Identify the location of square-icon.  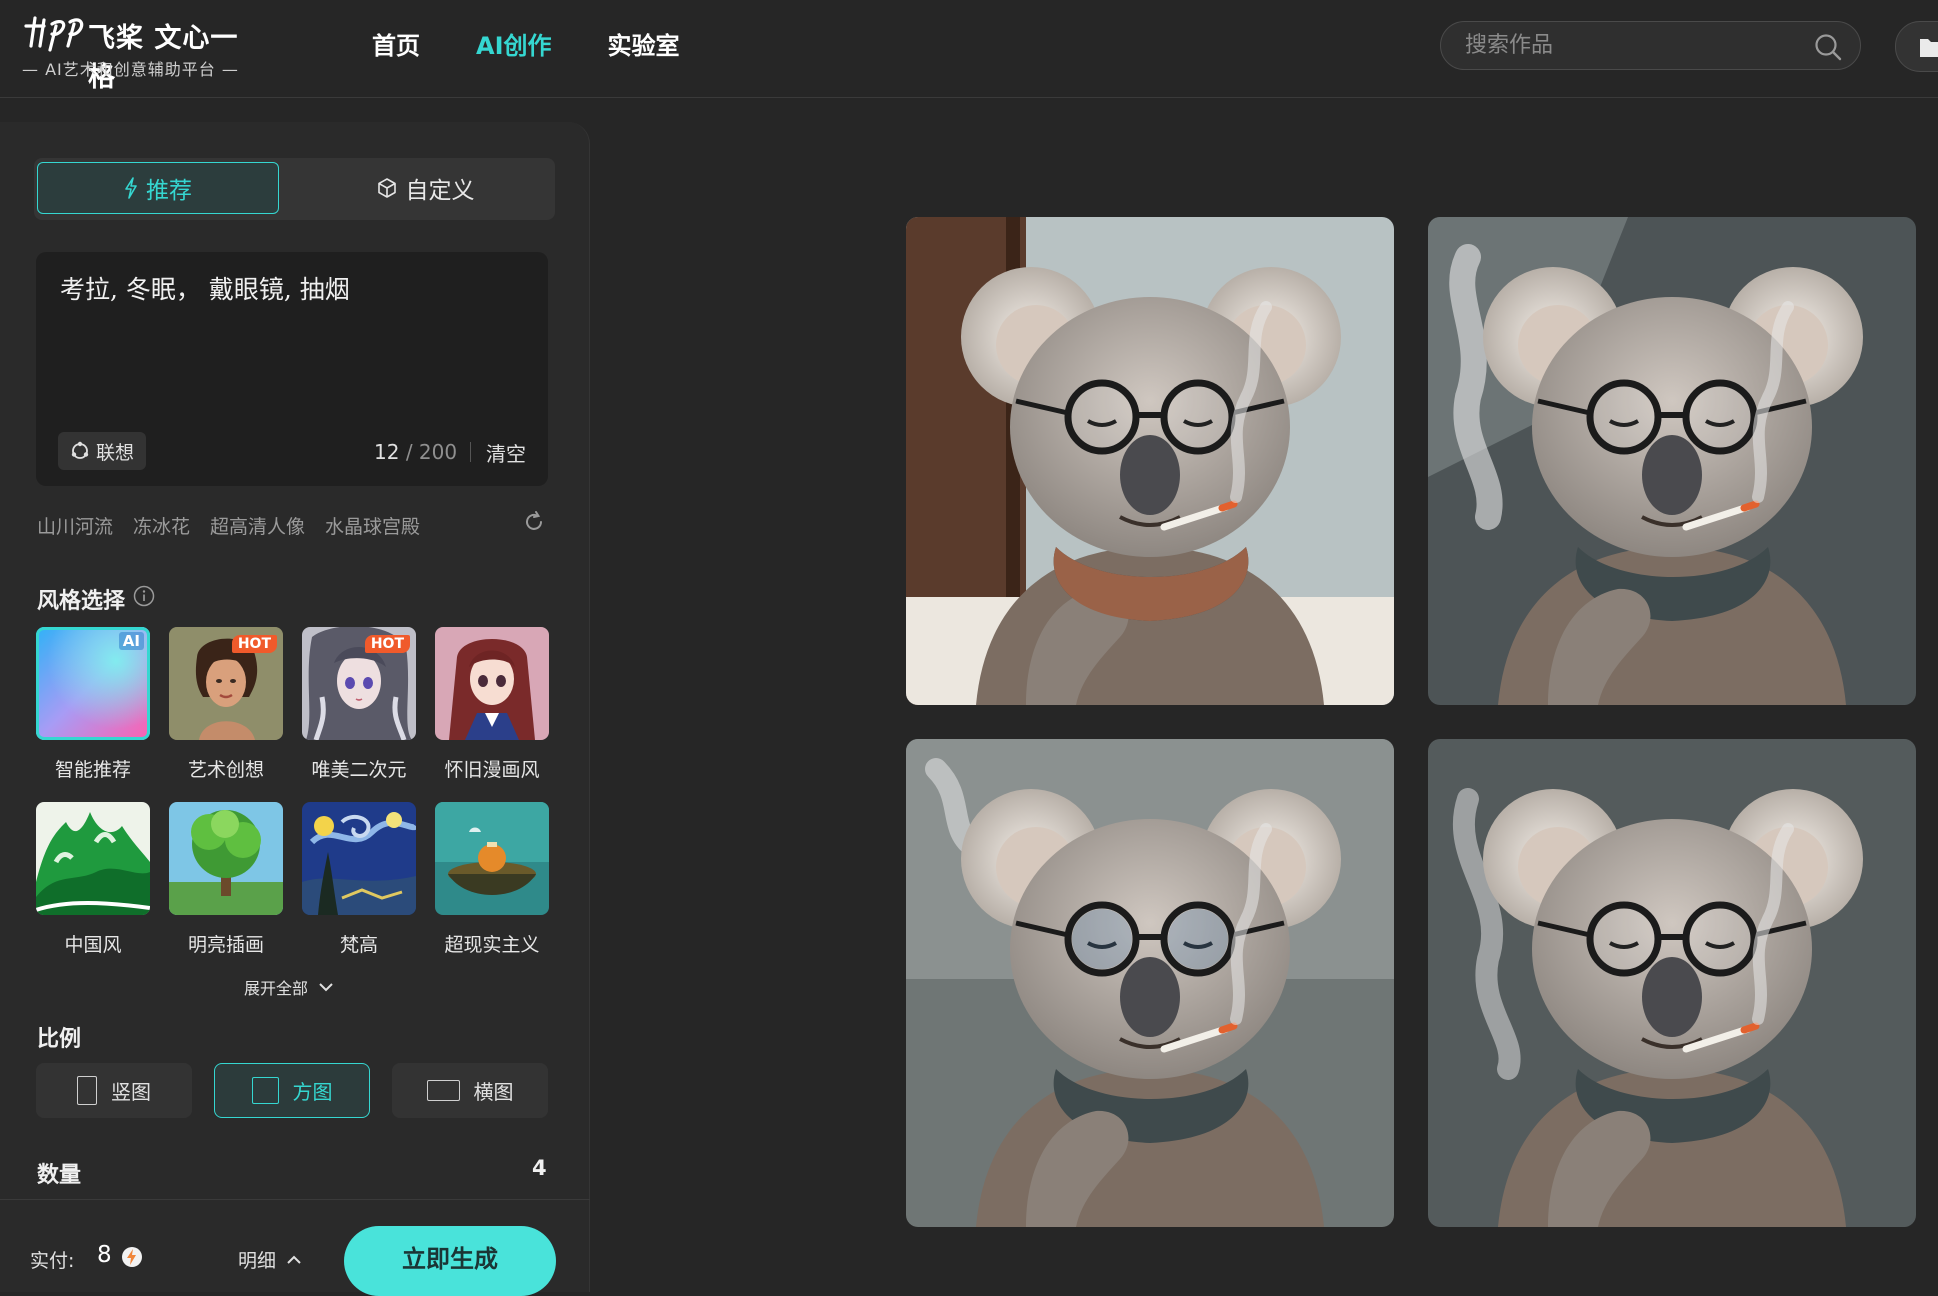
(265, 1090).